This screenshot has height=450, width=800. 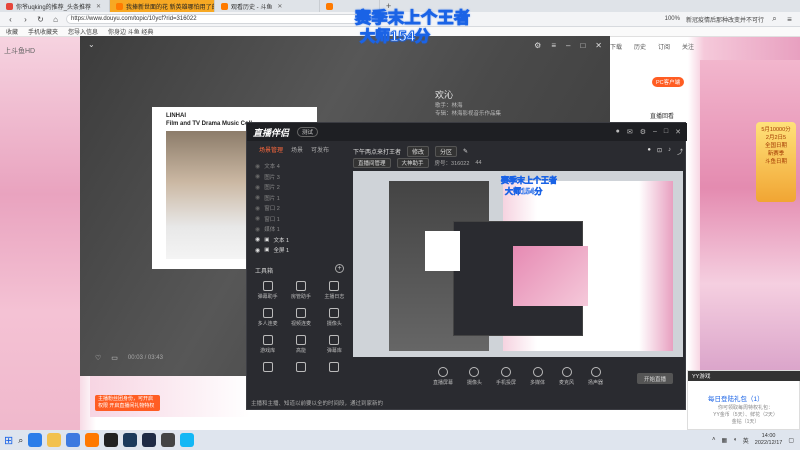 What do you see at coordinates (54, 440) in the screenshot?
I see `folder-app-icon` at bounding box center [54, 440].